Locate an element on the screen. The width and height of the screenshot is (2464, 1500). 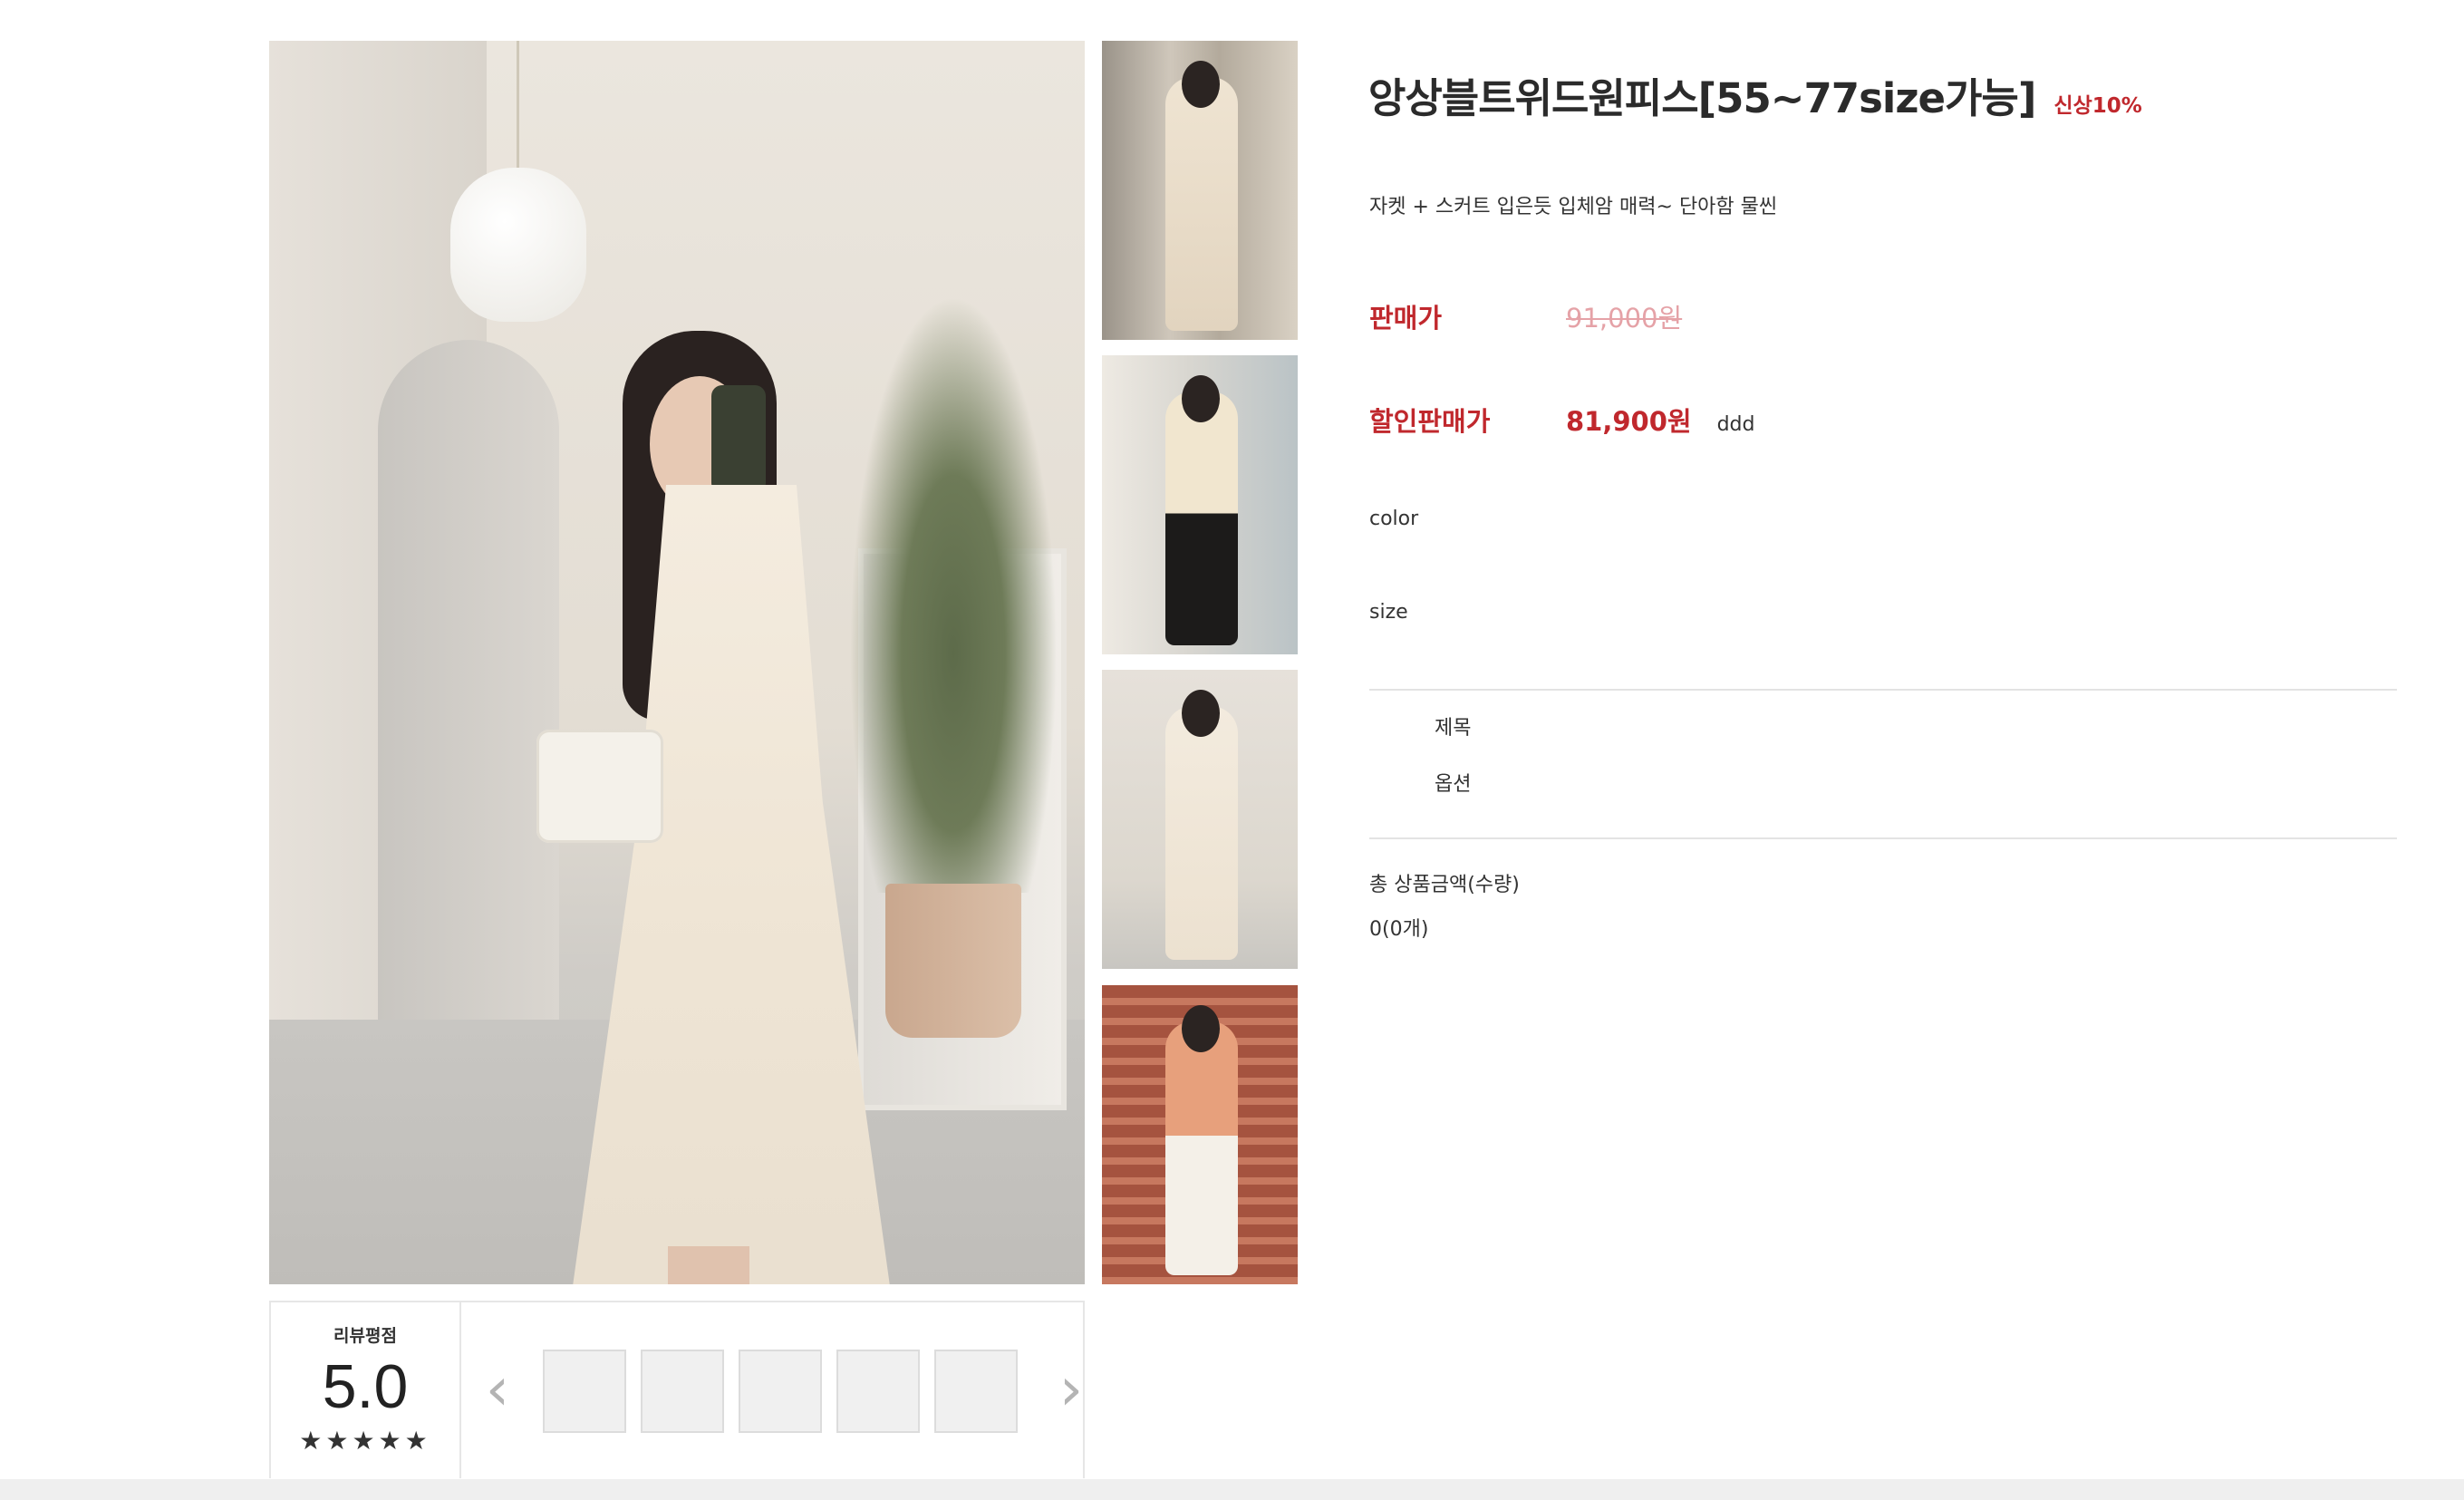
chevron-left-icon: ‹ is located at coordinates (497, 1391).